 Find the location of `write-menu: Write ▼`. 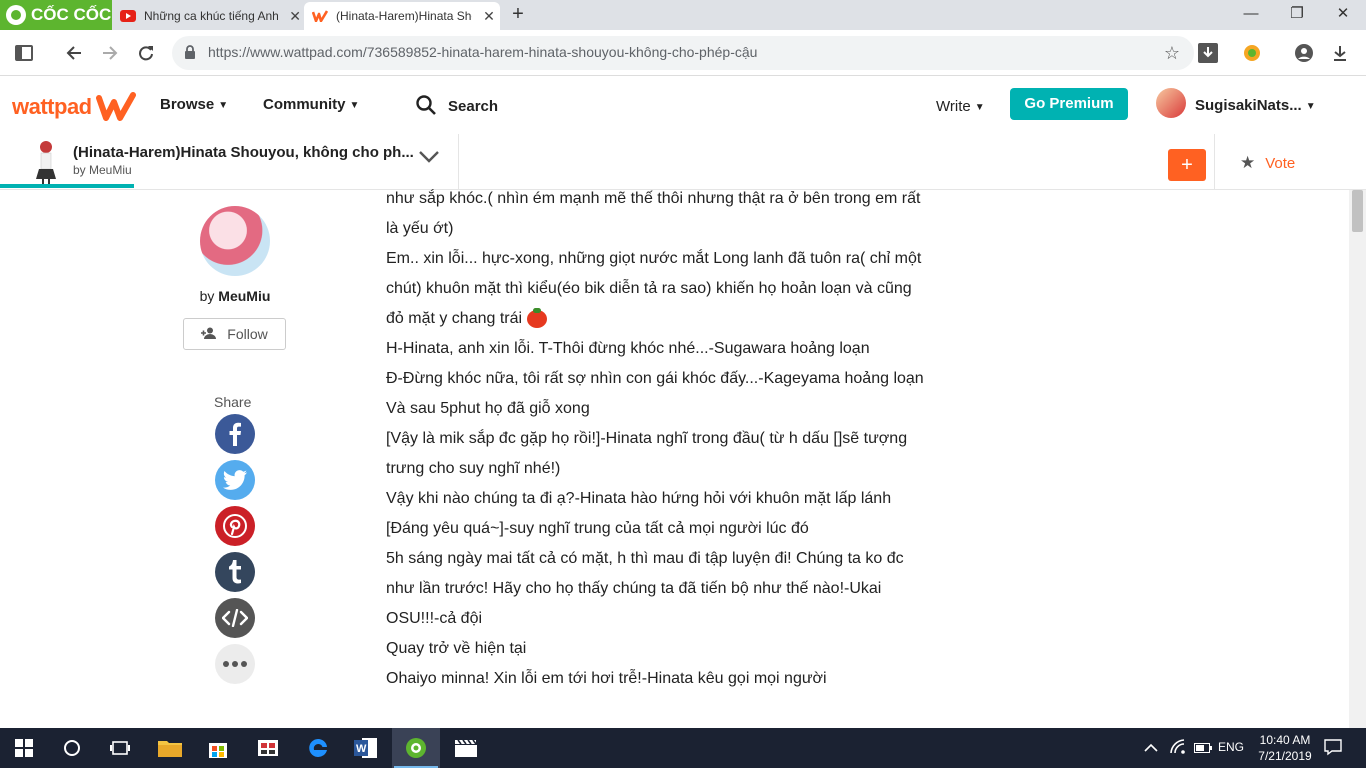

write-menu: Write ▼ is located at coordinates (960, 106).